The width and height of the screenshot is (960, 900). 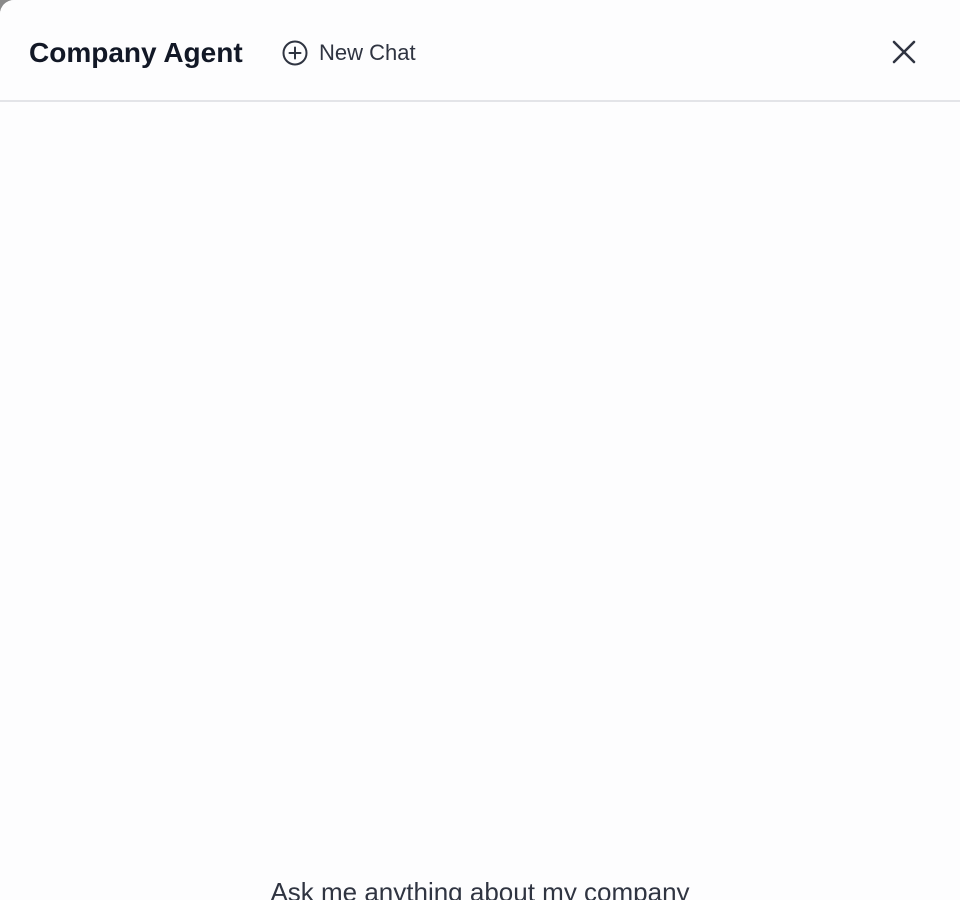 I want to click on close-button, so click(x=904, y=52).